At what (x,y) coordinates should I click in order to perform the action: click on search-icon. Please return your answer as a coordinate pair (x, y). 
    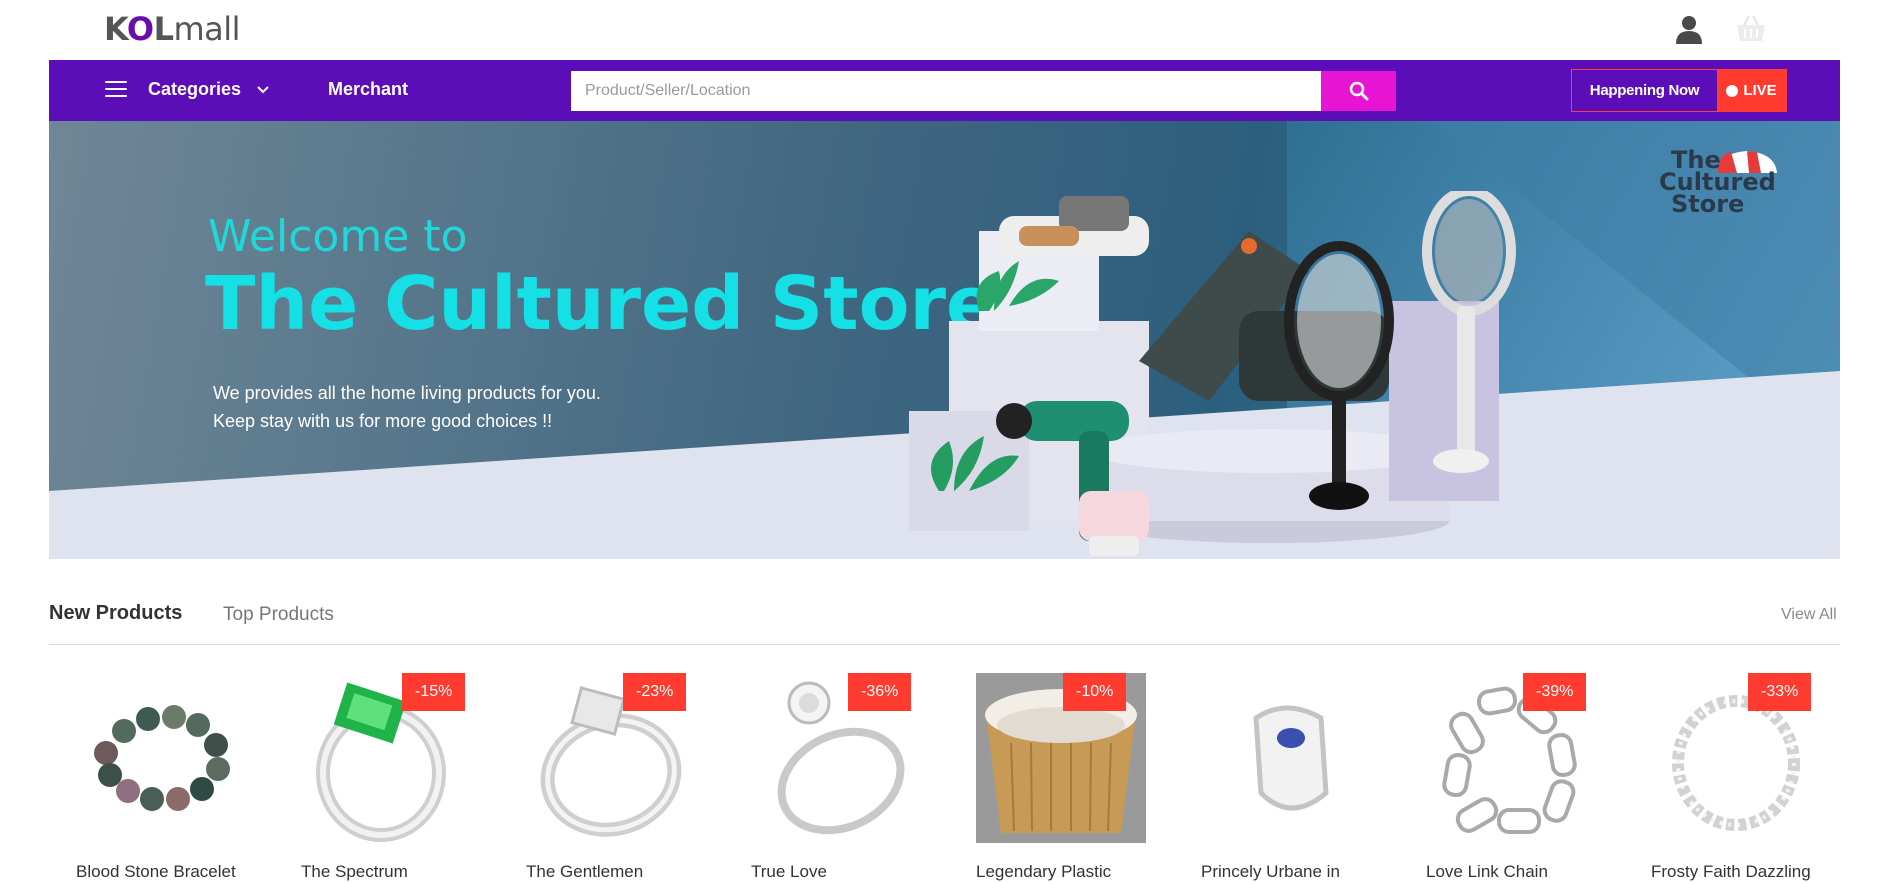
    Looking at the image, I should click on (1359, 91).